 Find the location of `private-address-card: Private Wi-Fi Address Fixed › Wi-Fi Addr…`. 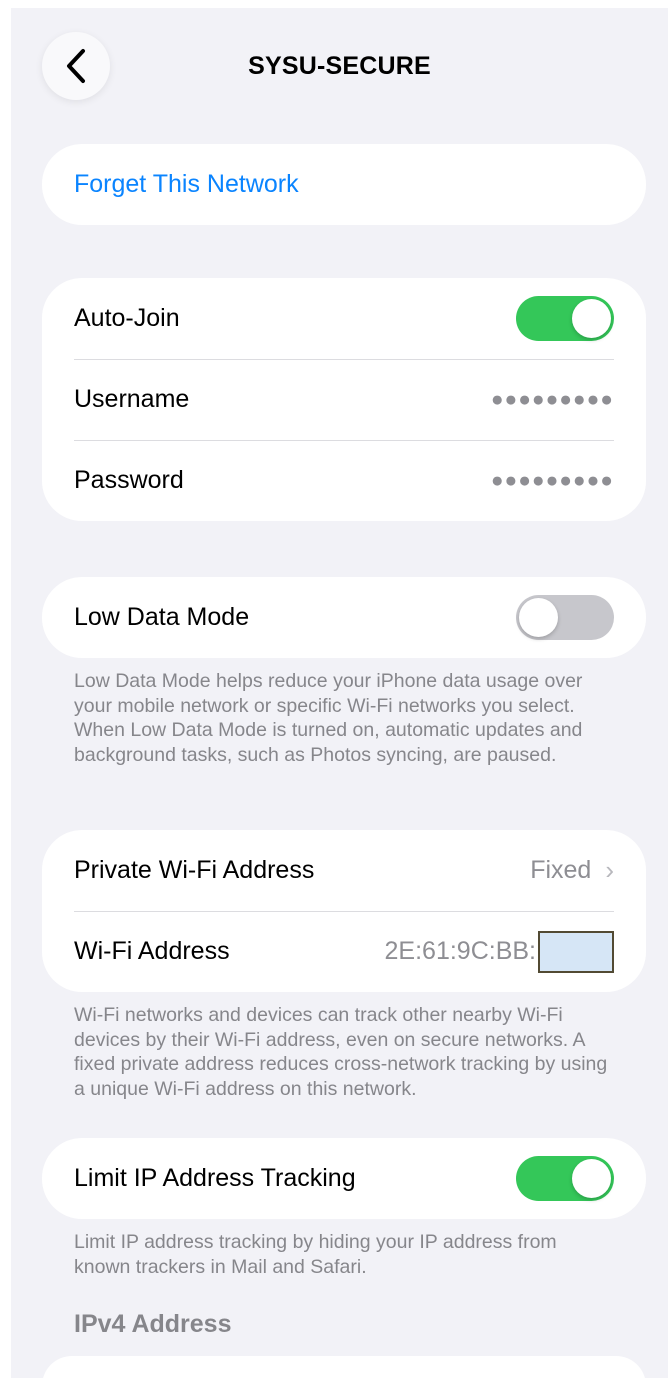

private-address-card: Private Wi-Fi Address Fixed › Wi-Fi Addr… is located at coordinates (344, 911).